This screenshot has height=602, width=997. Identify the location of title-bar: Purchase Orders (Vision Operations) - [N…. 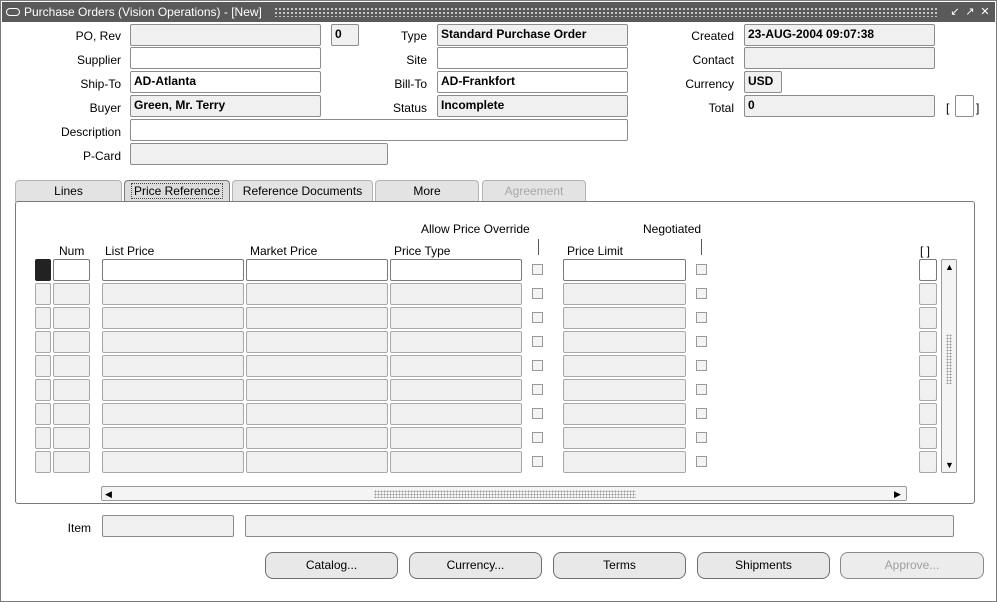
(498, 12).